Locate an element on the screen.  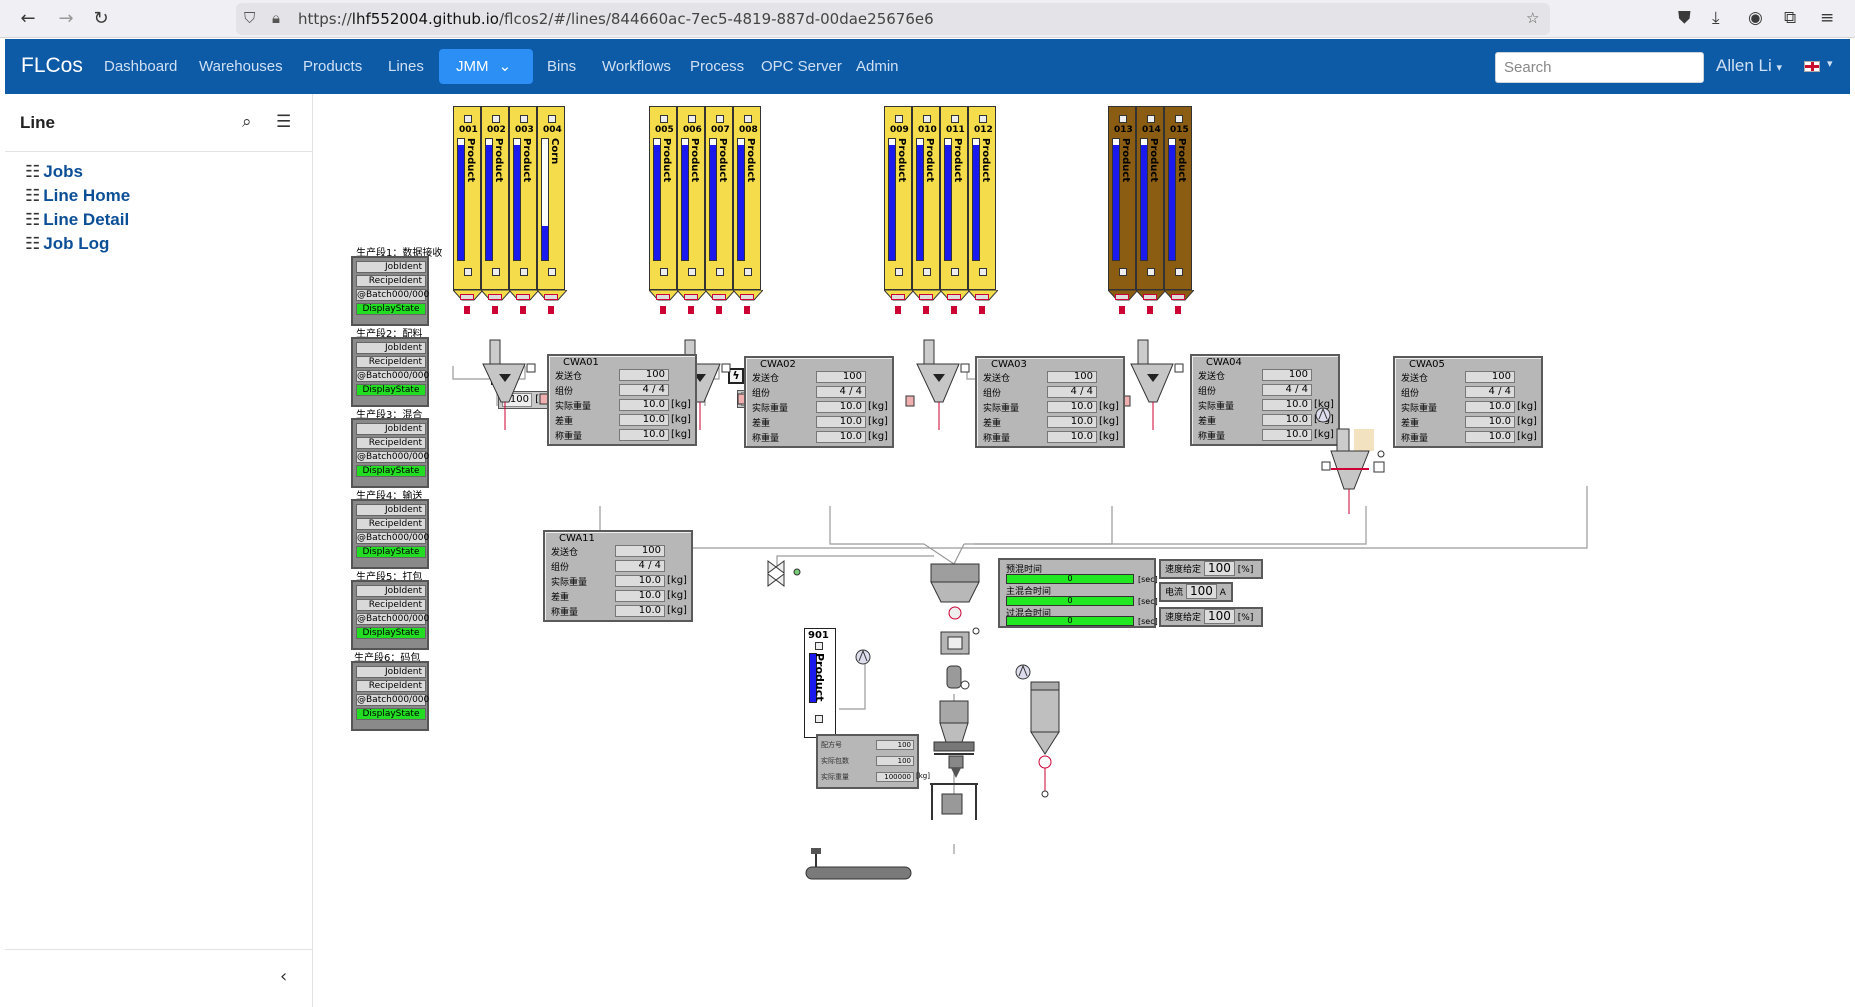
search-input is located at coordinates (1599, 67).